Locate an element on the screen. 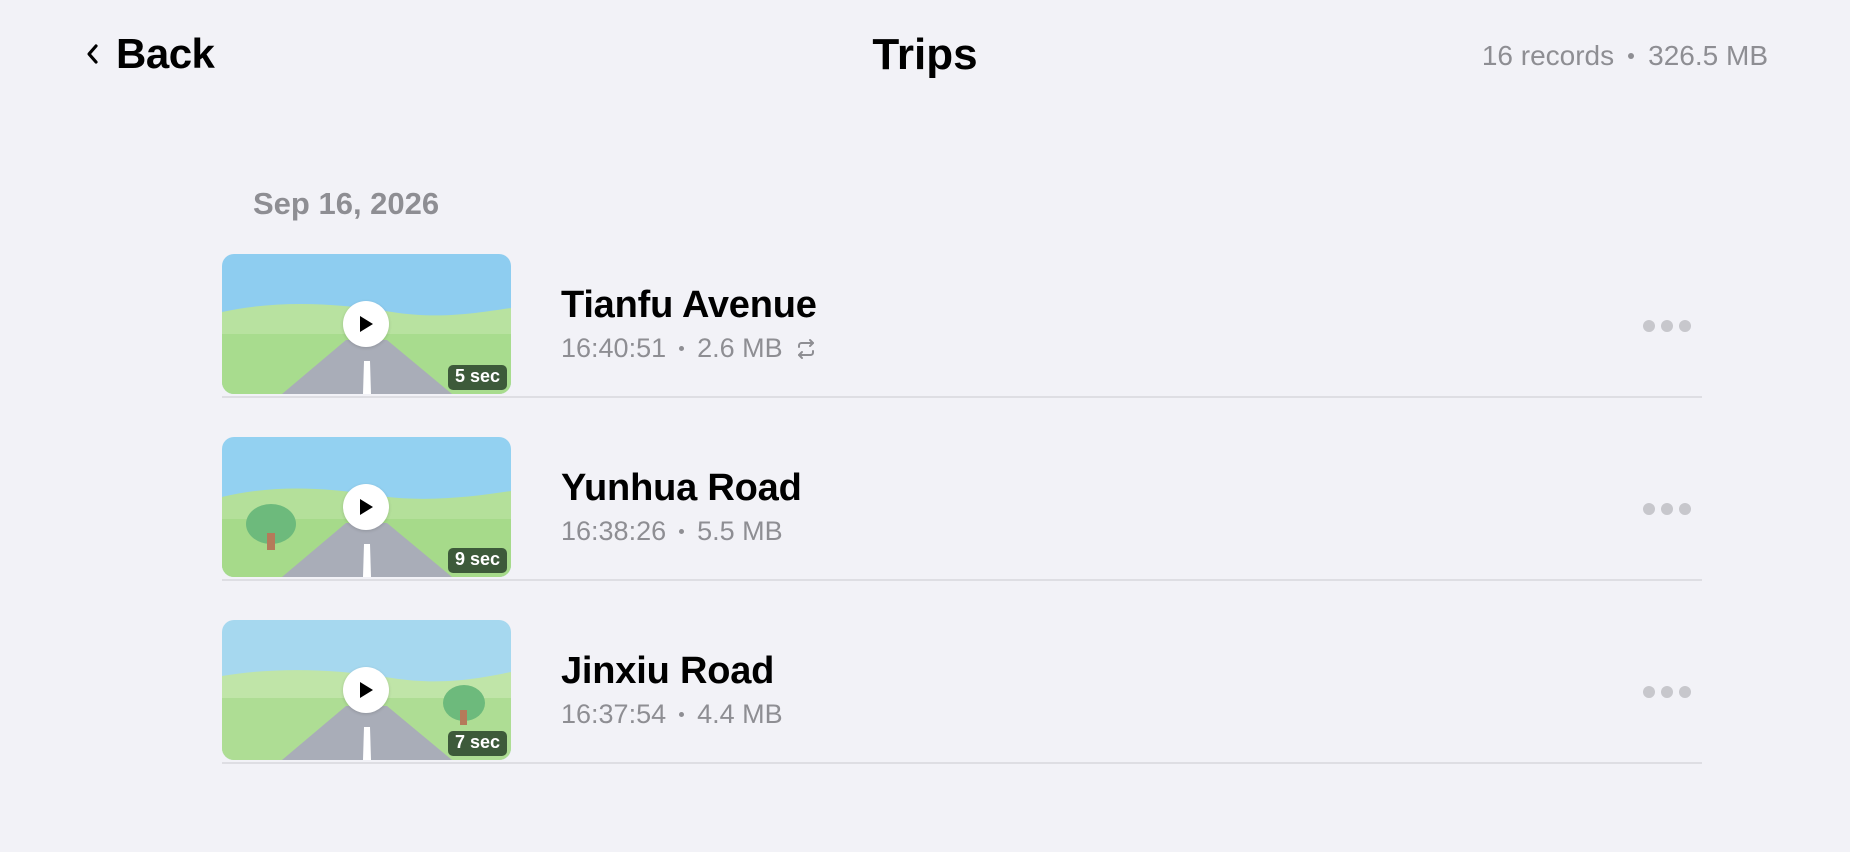  sync-icon is located at coordinates (805, 348).